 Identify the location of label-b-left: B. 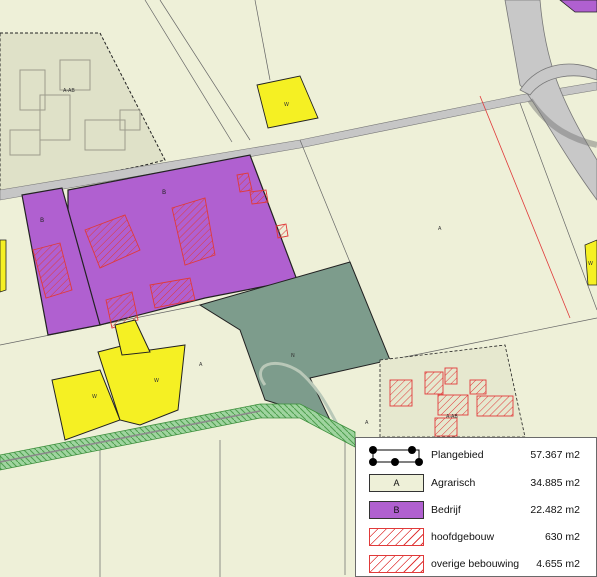
(42, 220).